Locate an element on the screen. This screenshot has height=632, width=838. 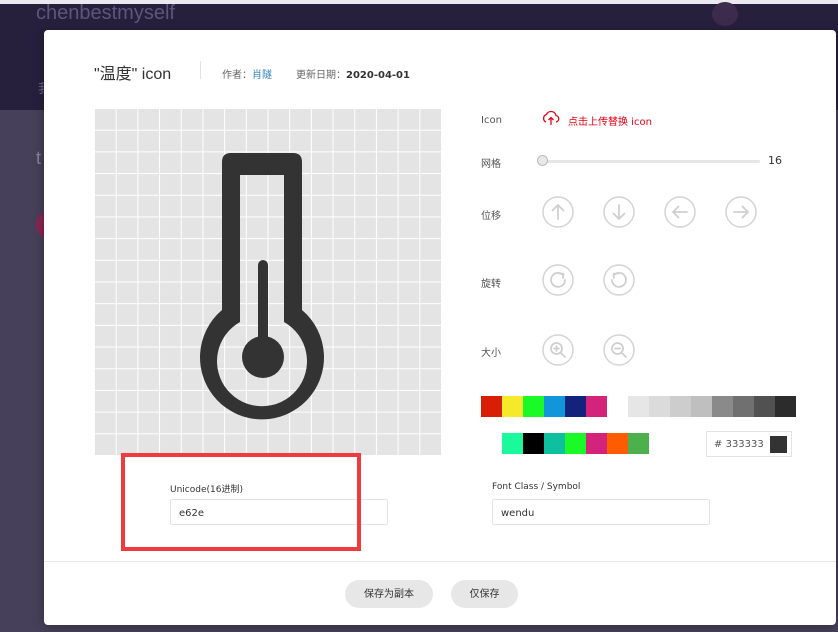
dialog-title: "温度" icon is located at coordinates (133, 74).